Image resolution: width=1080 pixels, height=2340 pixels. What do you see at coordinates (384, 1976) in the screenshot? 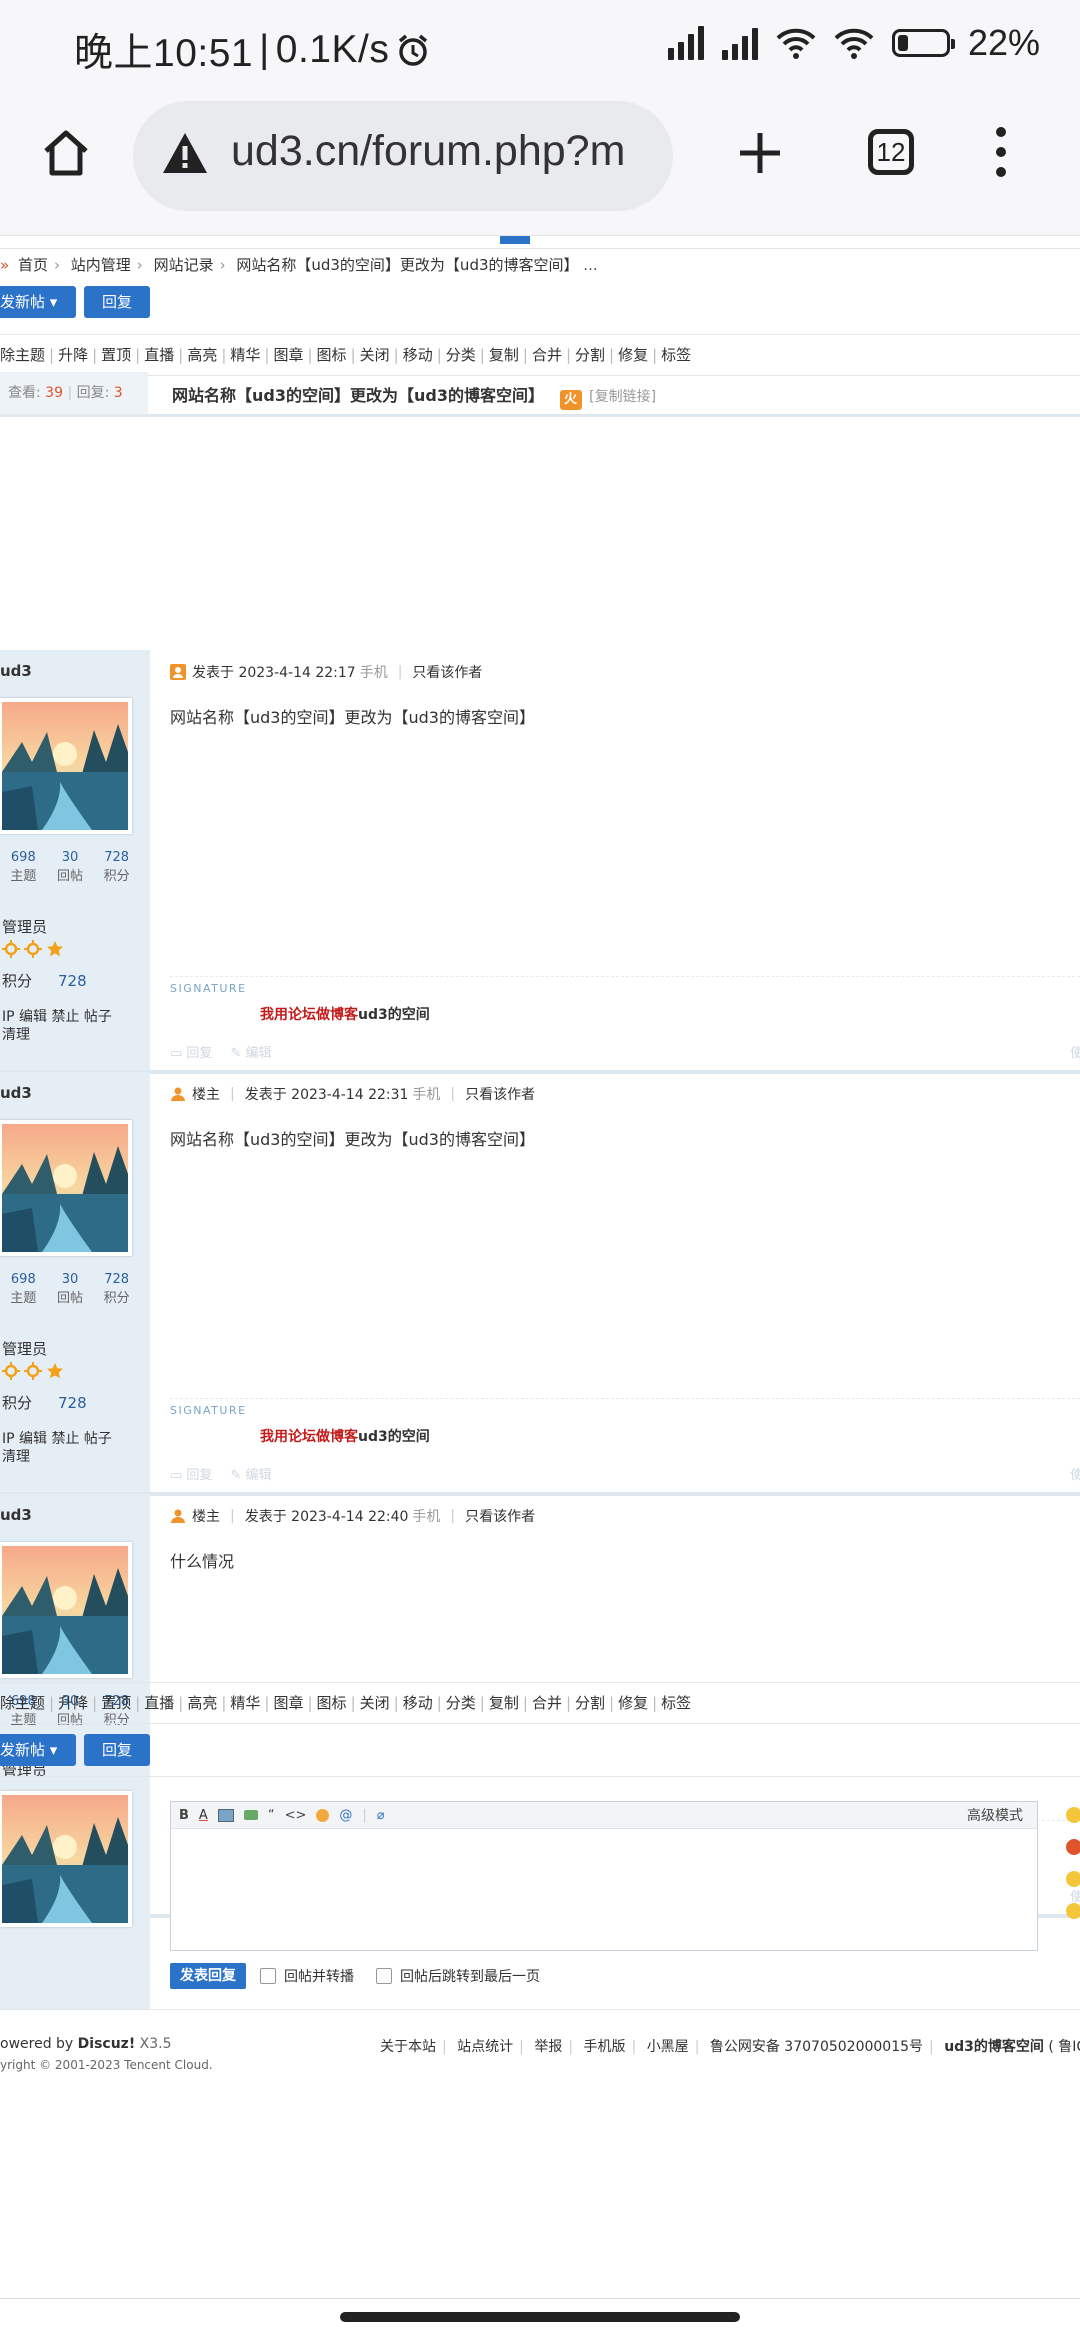
I see `jump-checkbox` at bounding box center [384, 1976].